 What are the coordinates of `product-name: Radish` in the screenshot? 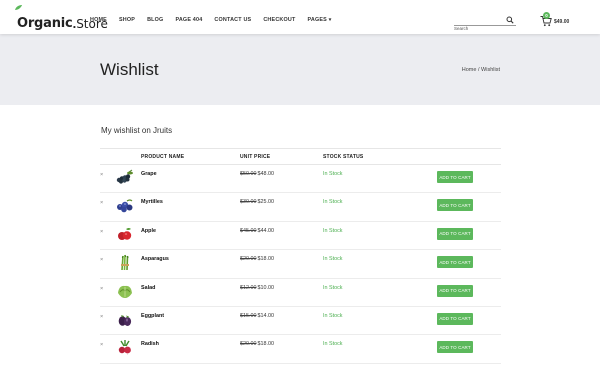 It's located at (150, 344).